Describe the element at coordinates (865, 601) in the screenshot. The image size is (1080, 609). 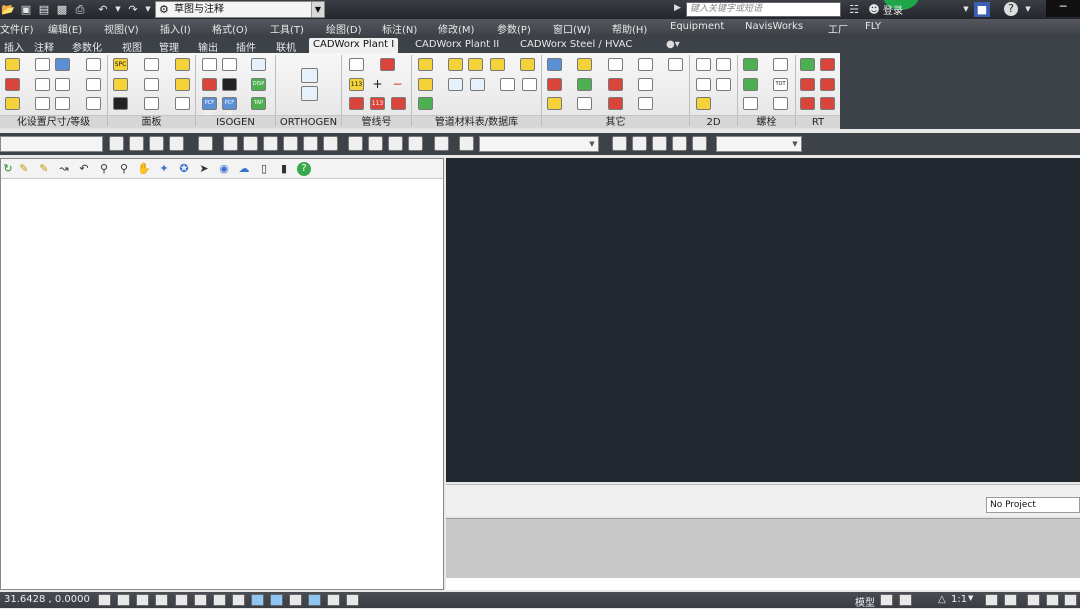
I see `model-label: 模型` at that location.